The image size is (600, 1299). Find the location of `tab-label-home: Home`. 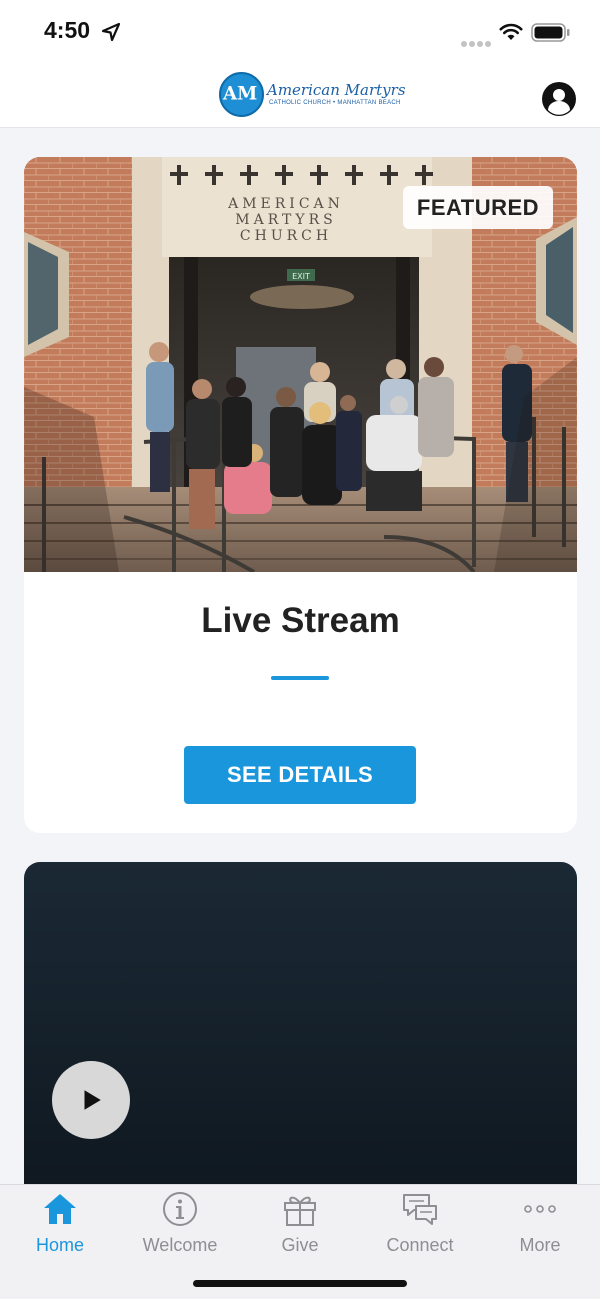

tab-label-home: Home is located at coordinates (59, 1245).